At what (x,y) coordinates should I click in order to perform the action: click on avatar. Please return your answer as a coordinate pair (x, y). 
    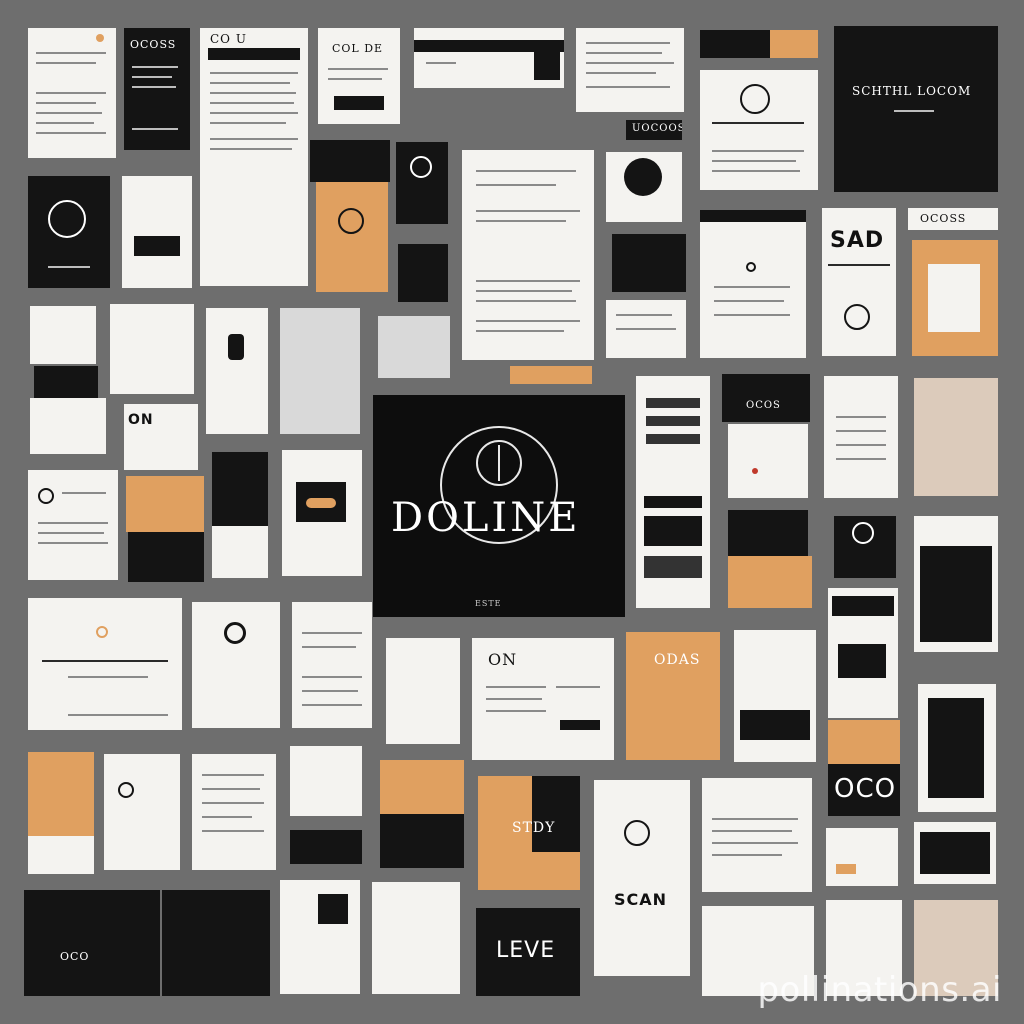
    Looking at the image, I should click on (643, 177).